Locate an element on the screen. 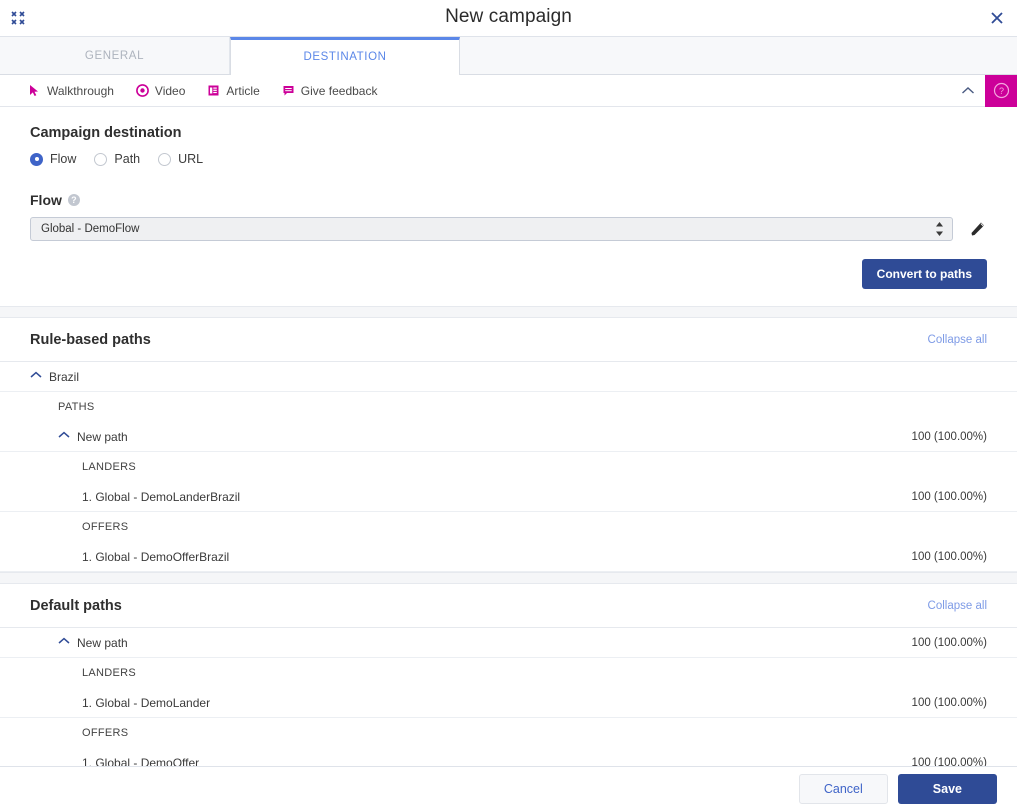 This screenshot has width=1017, height=810. help-item-video: Video is located at coordinates (160, 91).